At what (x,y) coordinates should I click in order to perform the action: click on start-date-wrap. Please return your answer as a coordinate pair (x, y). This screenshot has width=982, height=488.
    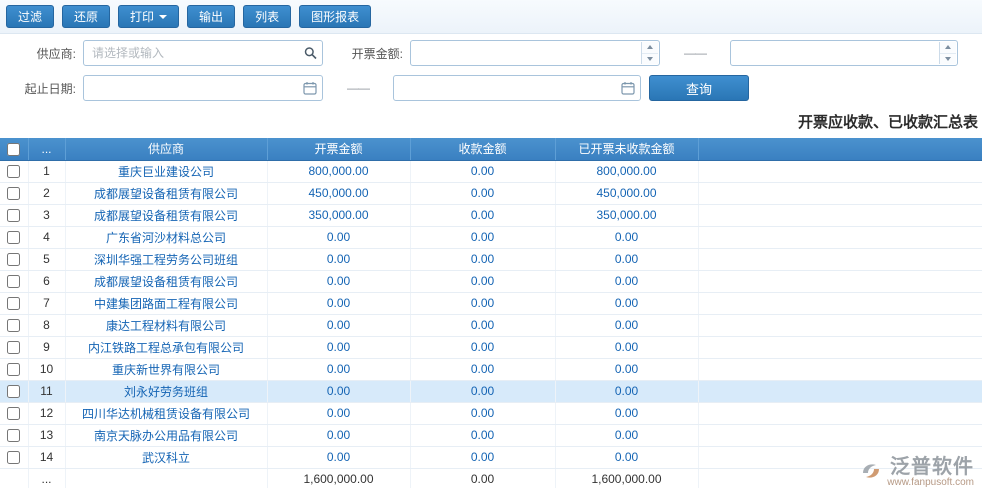
    Looking at the image, I should click on (203, 88).